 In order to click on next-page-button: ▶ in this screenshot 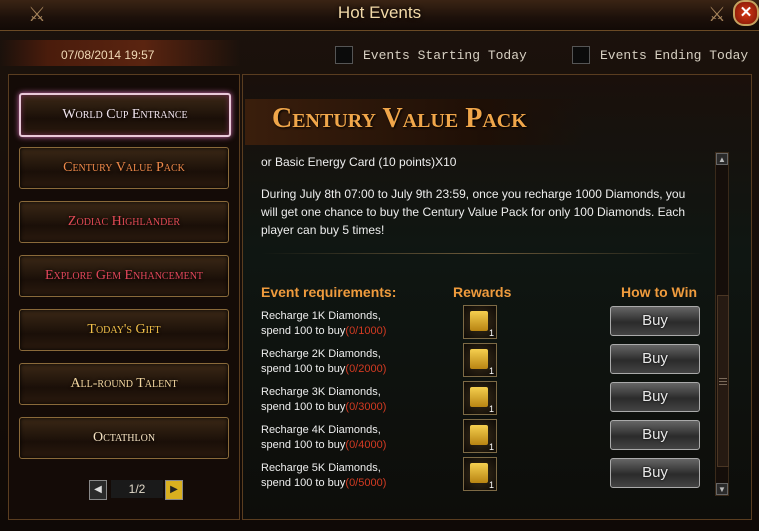, I will do `click(174, 490)`.